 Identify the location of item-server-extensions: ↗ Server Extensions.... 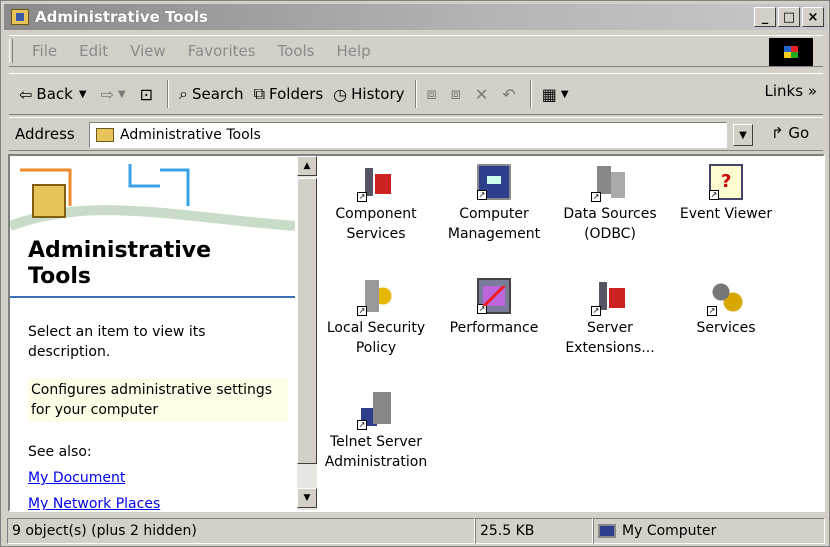
(610, 316).